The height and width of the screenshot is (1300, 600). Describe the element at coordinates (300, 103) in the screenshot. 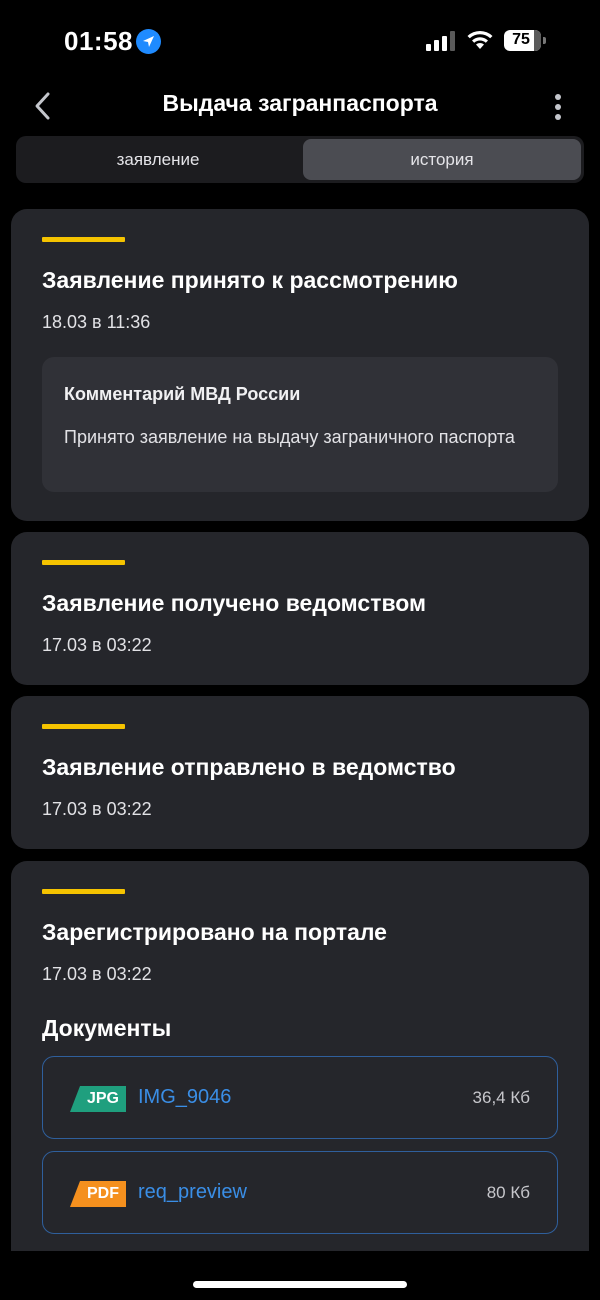

I see `page-title: Выдача загранпаспорта` at that location.